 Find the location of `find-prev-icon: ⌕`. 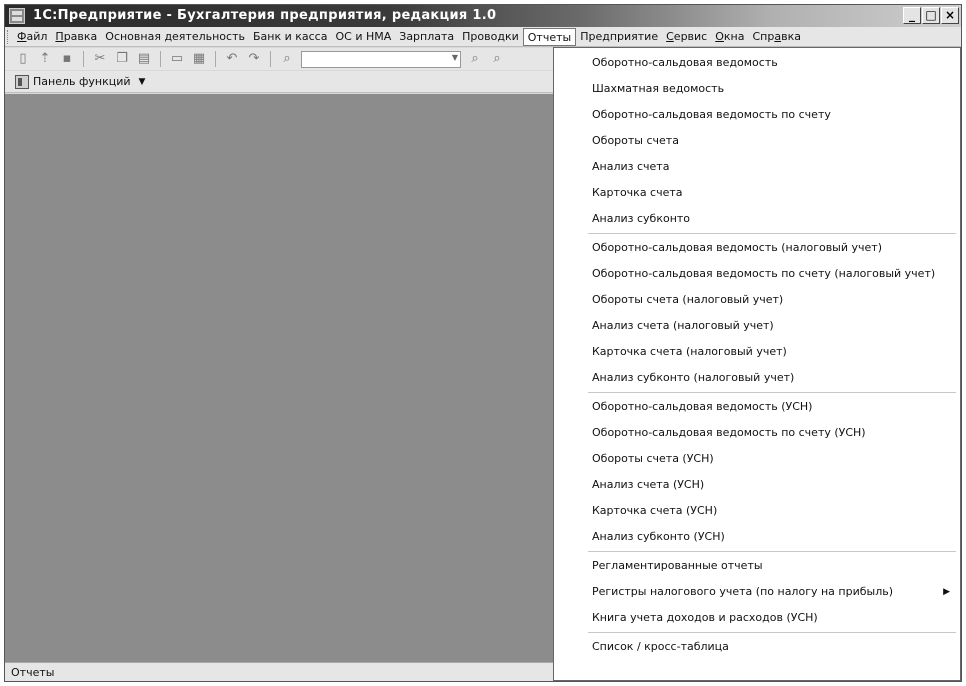

find-prev-icon: ⌕ is located at coordinates (497, 59).